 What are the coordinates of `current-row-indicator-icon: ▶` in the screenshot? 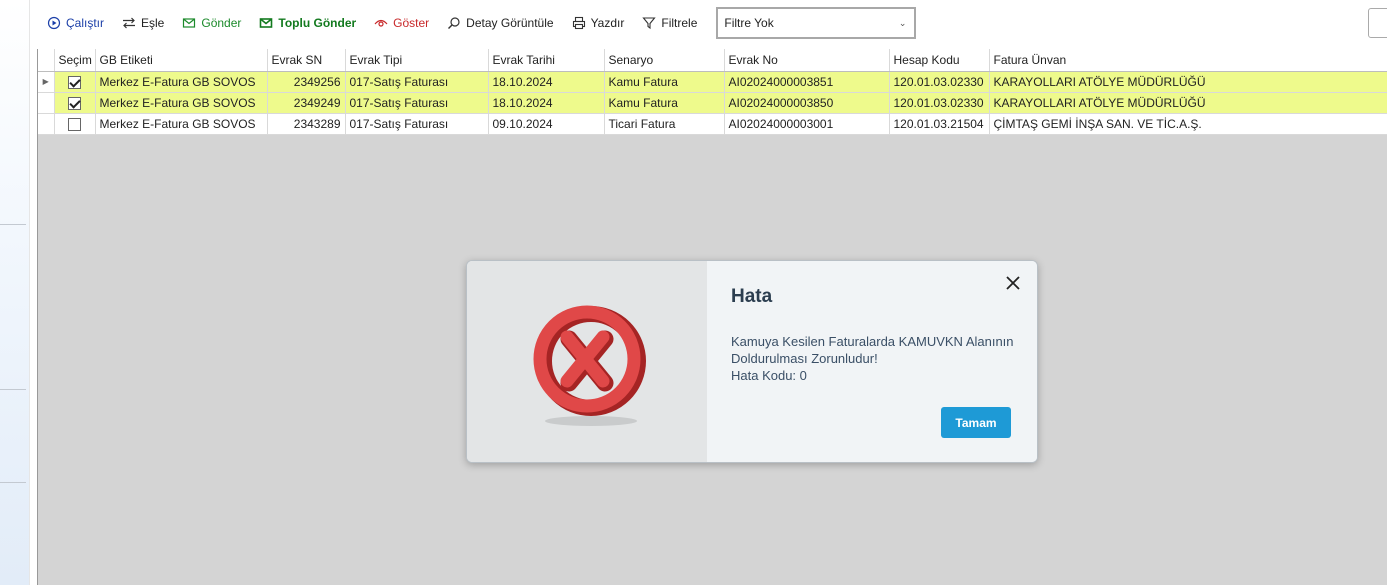 It's located at (46, 82).